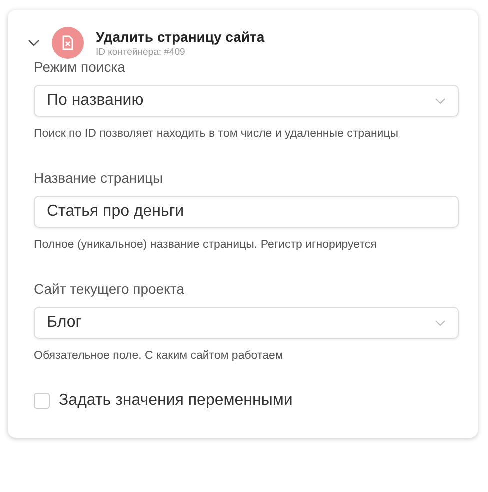 Image resolution: width=488 pixels, height=492 pixels. What do you see at coordinates (141, 52) in the screenshot?
I see `container-id: ID контейнера: #409` at bounding box center [141, 52].